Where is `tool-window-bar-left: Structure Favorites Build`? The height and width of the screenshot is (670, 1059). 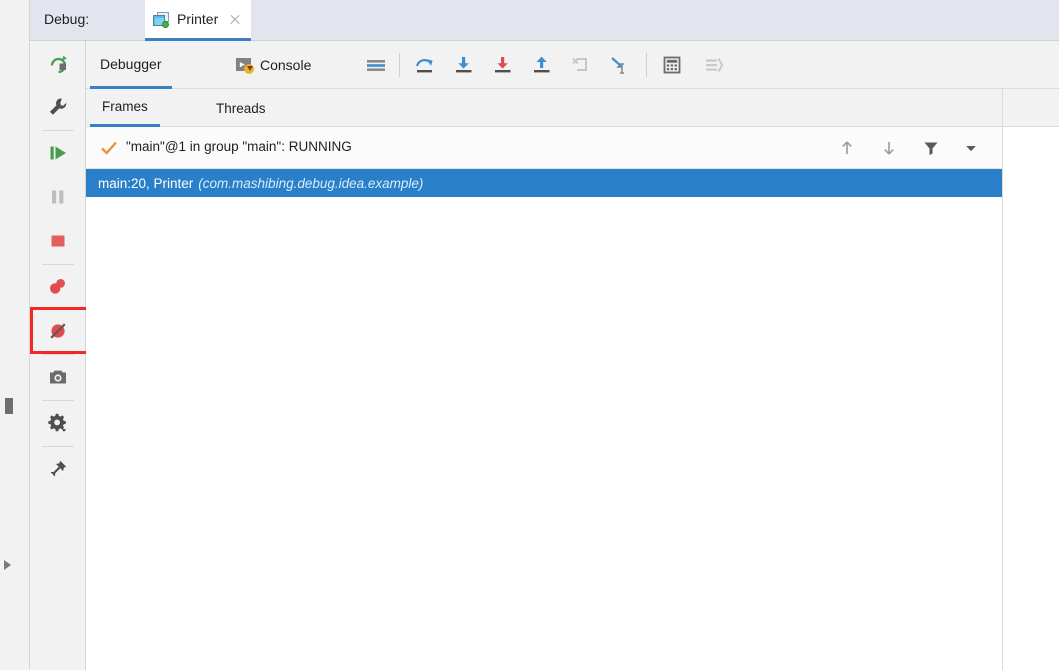 tool-window-bar-left: Structure Favorites Build is located at coordinates (15, 335).